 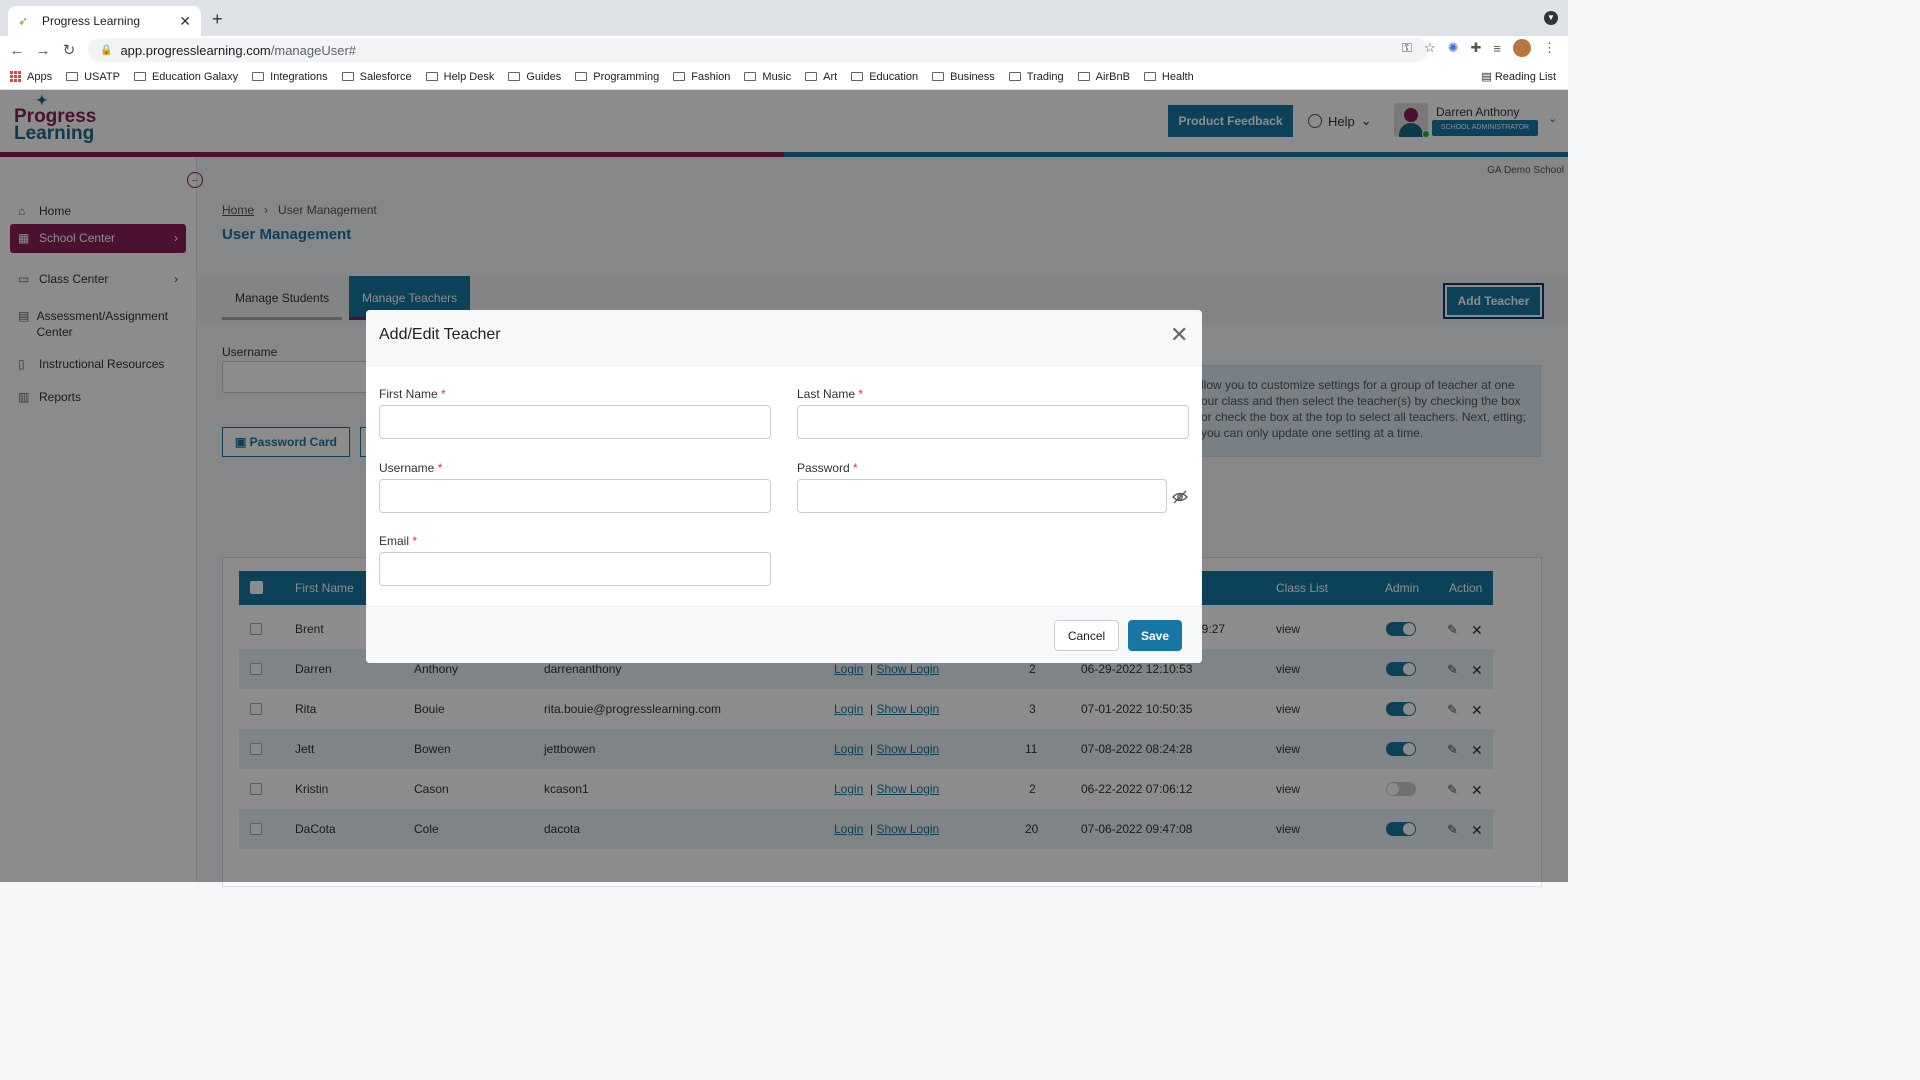 What do you see at coordinates (185, 77) in the screenshot?
I see `bookmark-folder: Education Galaxy` at bounding box center [185, 77].